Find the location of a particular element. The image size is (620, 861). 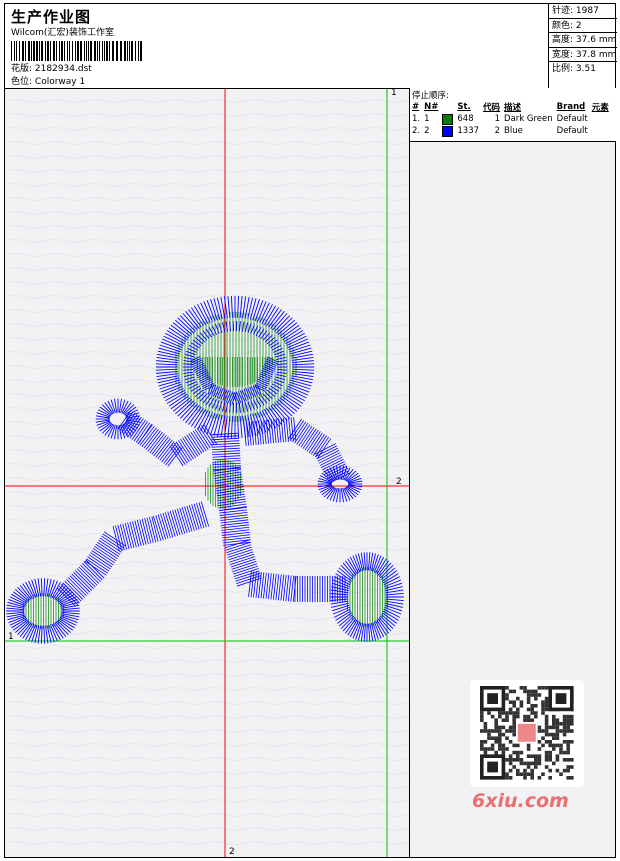

pattern-value: 2182934.dst is located at coordinates (63, 69).